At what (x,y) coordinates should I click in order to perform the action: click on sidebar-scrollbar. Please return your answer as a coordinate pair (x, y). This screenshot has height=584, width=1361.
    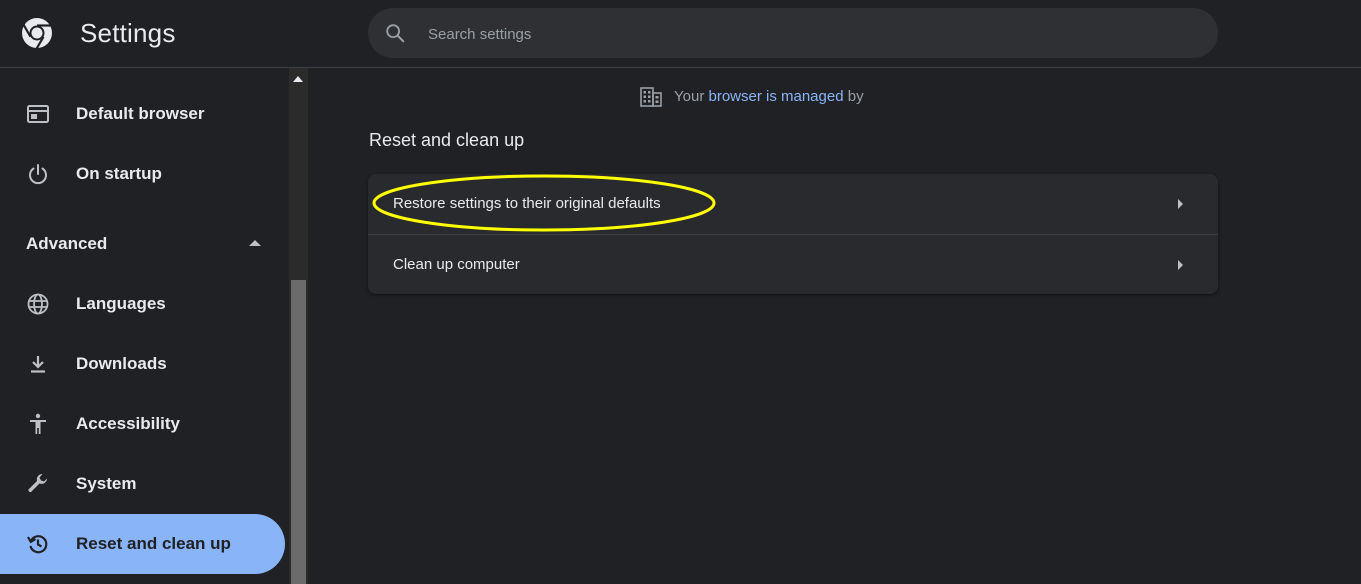
    Looking at the image, I should click on (298, 326).